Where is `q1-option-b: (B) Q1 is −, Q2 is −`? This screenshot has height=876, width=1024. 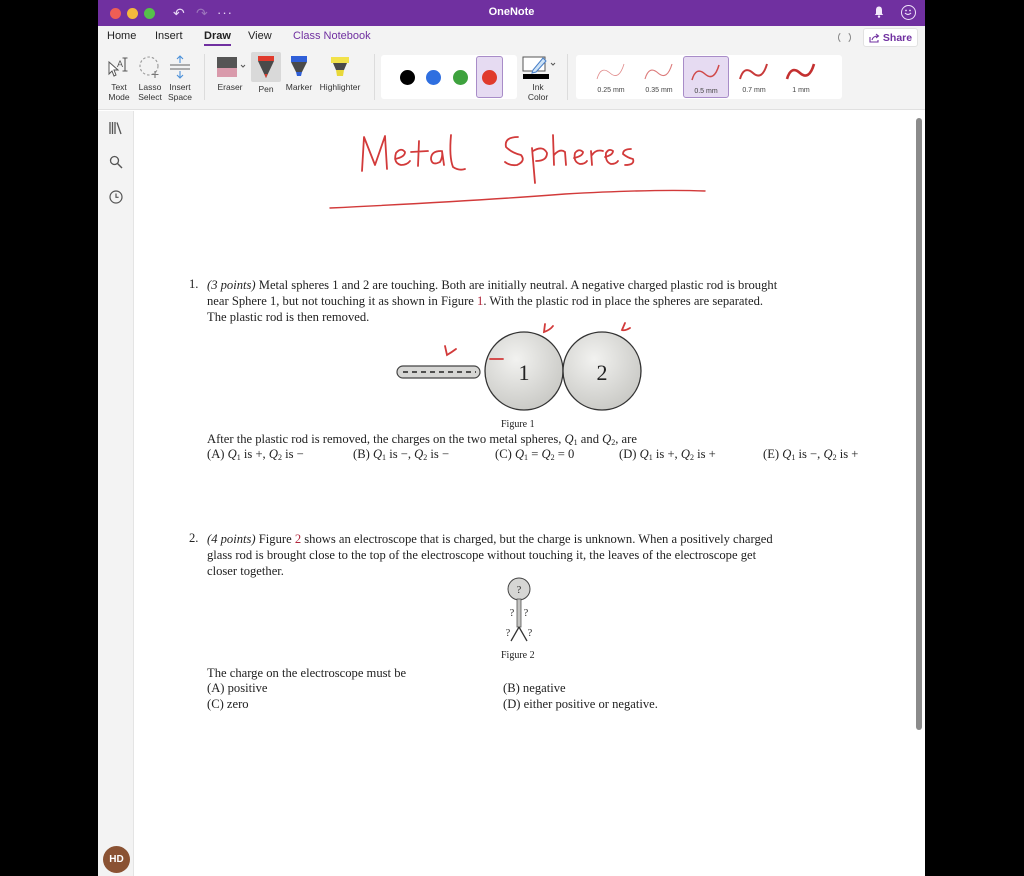 q1-option-b: (B) Q1 is −, Q2 is − is located at coordinates (401, 454).